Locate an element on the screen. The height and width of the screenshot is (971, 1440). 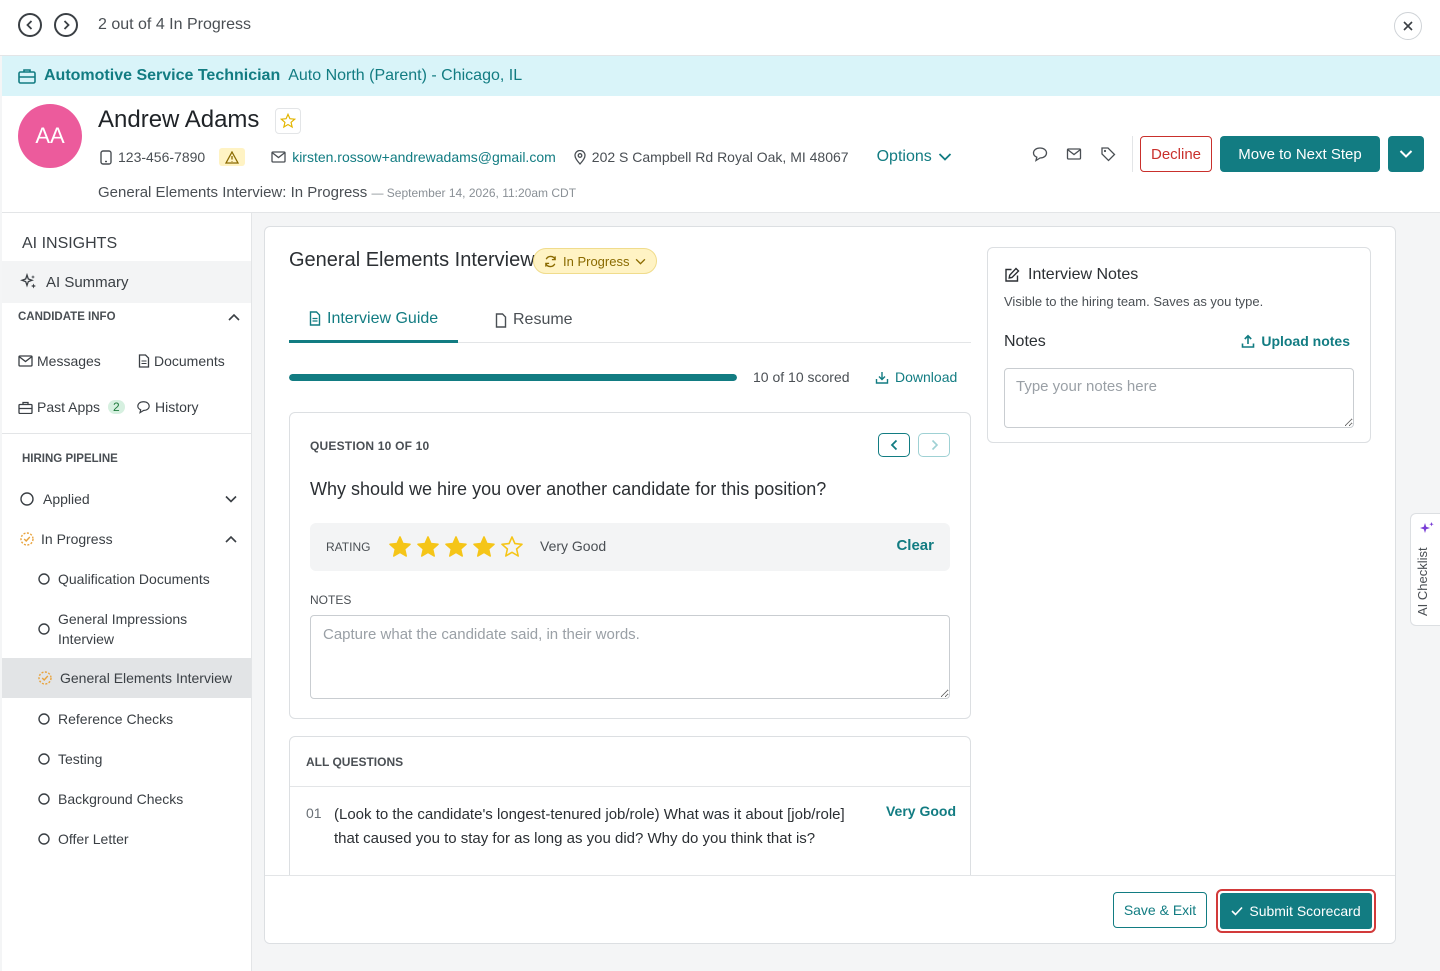
job-location: Auto North (Parent) - Chicago, IL is located at coordinates (405, 75).